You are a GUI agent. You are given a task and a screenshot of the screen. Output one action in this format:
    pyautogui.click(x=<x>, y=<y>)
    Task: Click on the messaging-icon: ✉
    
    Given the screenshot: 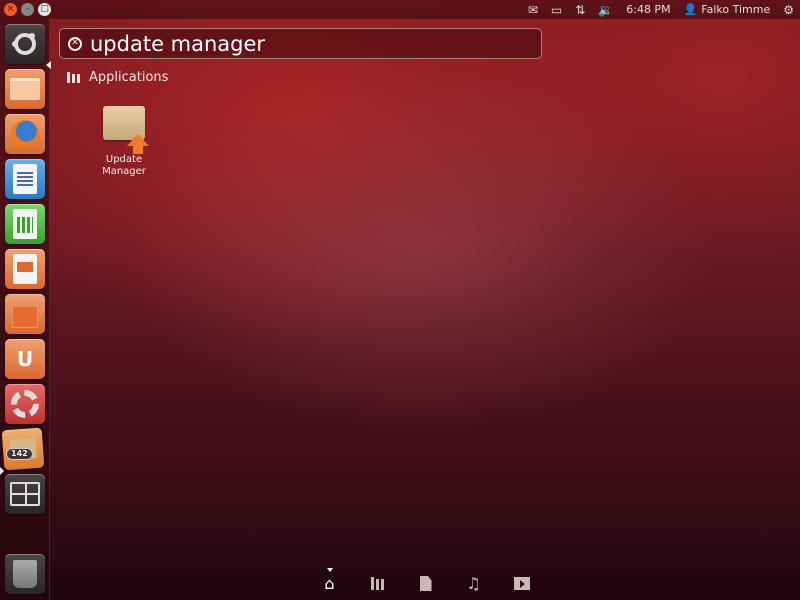 What is the action you would take?
    pyautogui.click(x=533, y=10)
    